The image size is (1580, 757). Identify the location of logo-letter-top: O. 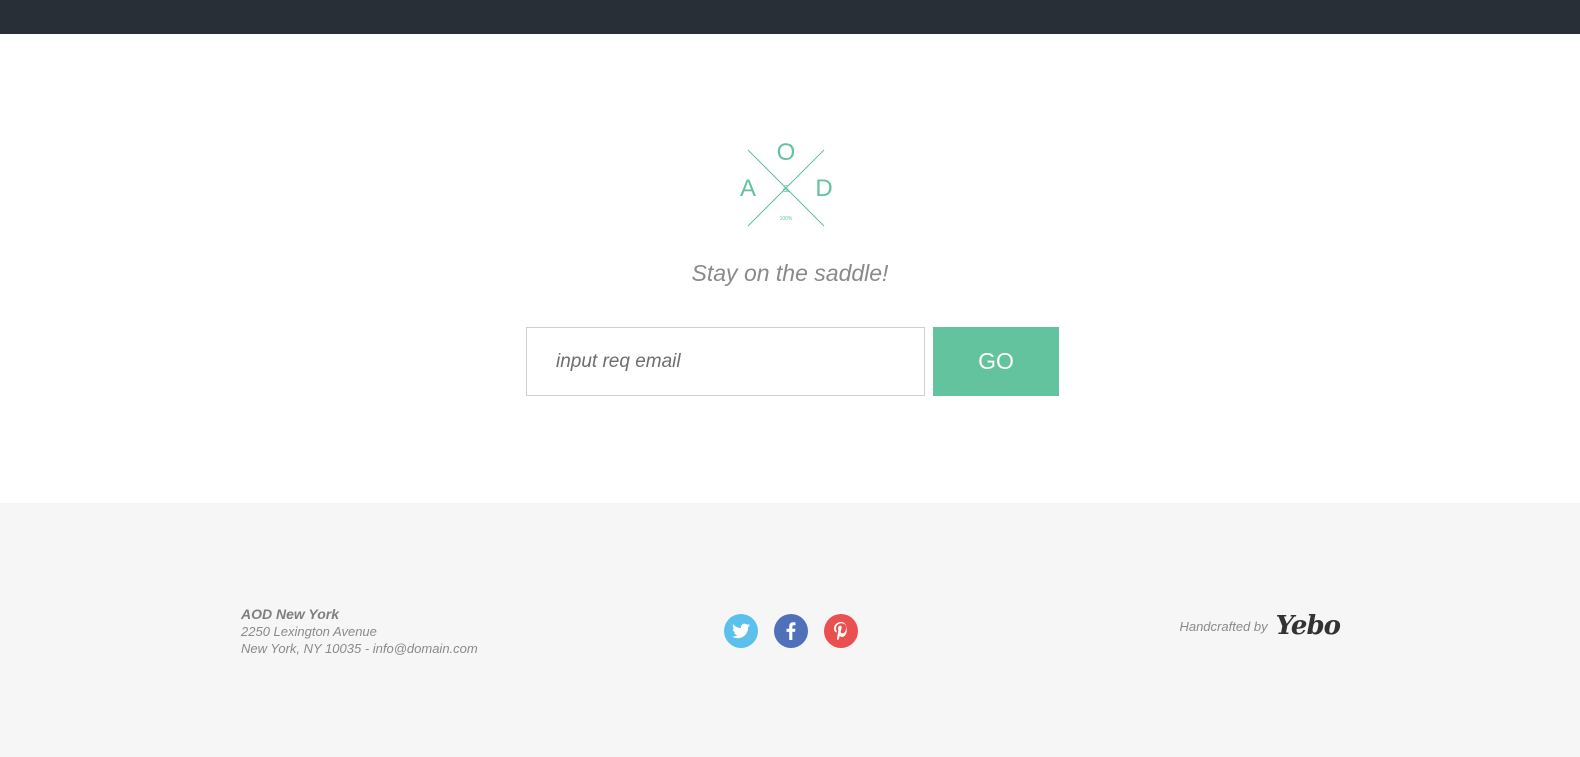
(786, 153).